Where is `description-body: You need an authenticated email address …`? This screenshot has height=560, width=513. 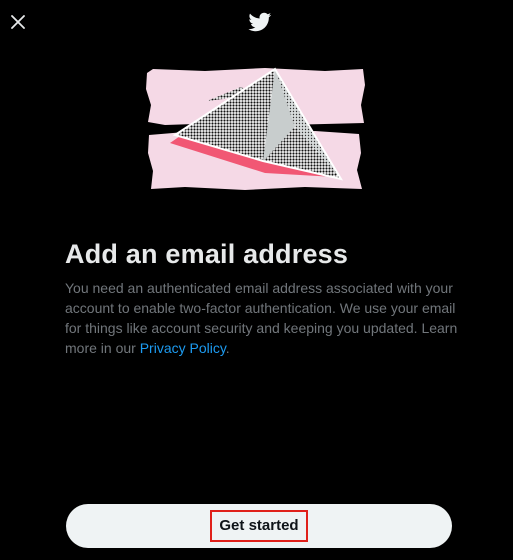 description-body: You need an authenticated email address … is located at coordinates (261, 318).